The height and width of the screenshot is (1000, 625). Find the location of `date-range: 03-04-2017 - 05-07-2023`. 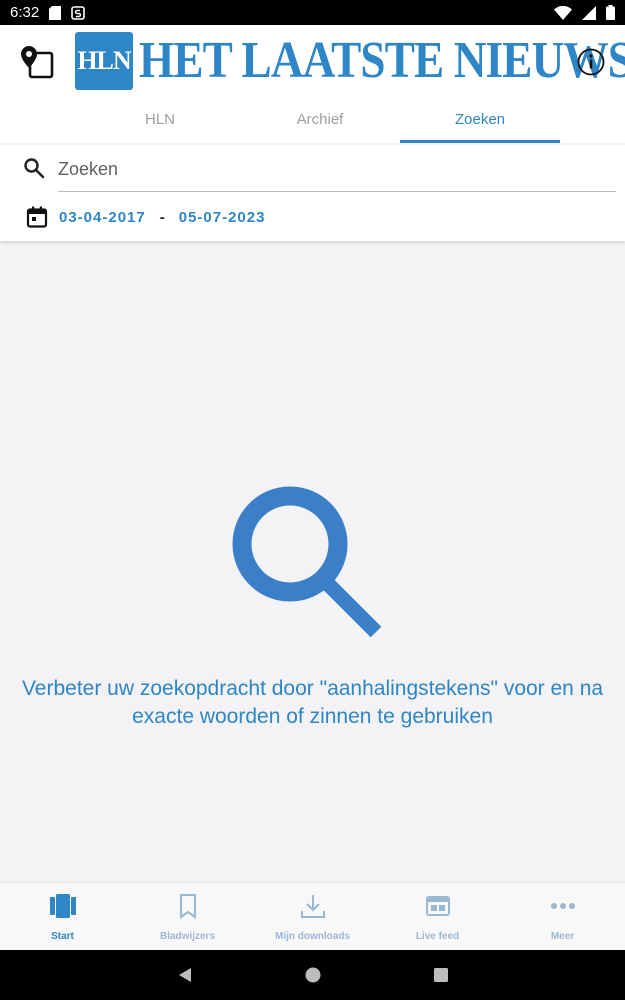

date-range: 03-04-2017 - 05-07-2023 is located at coordinates (145, 217).